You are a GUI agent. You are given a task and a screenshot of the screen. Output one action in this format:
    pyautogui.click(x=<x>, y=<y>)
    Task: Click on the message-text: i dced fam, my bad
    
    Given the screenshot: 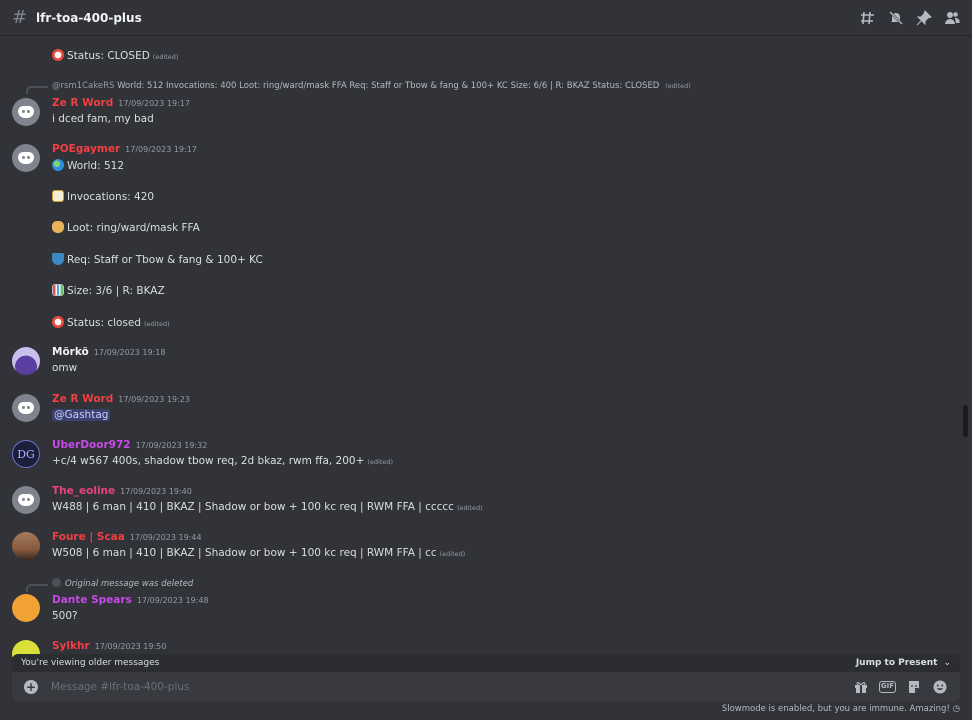 What is the action you would take?
    pyautogui.click(x=103, y=119)
    